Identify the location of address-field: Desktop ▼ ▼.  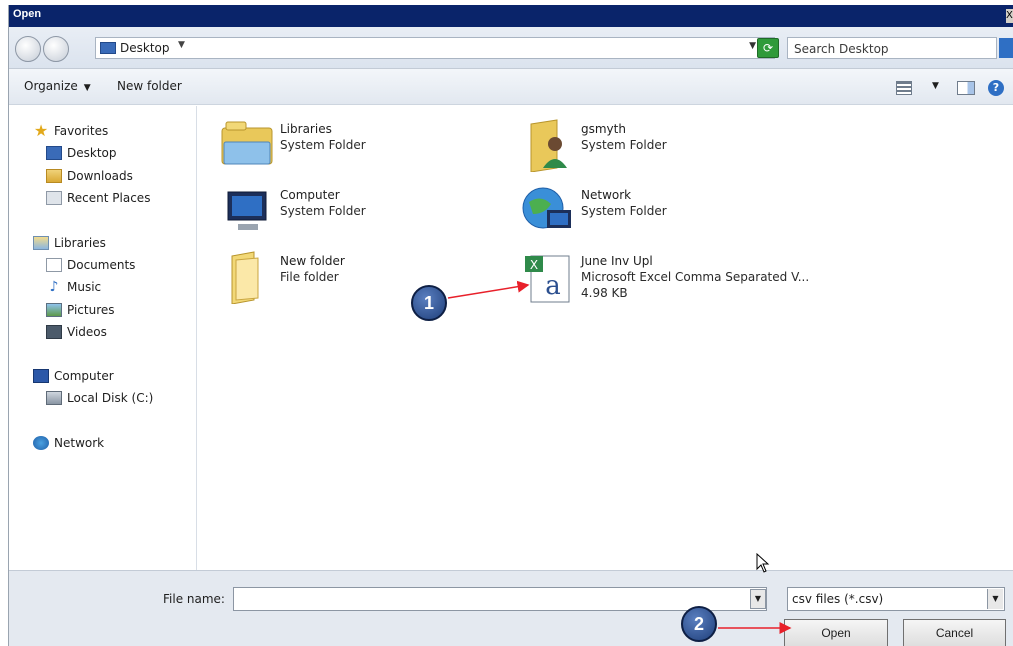
(435, 48).